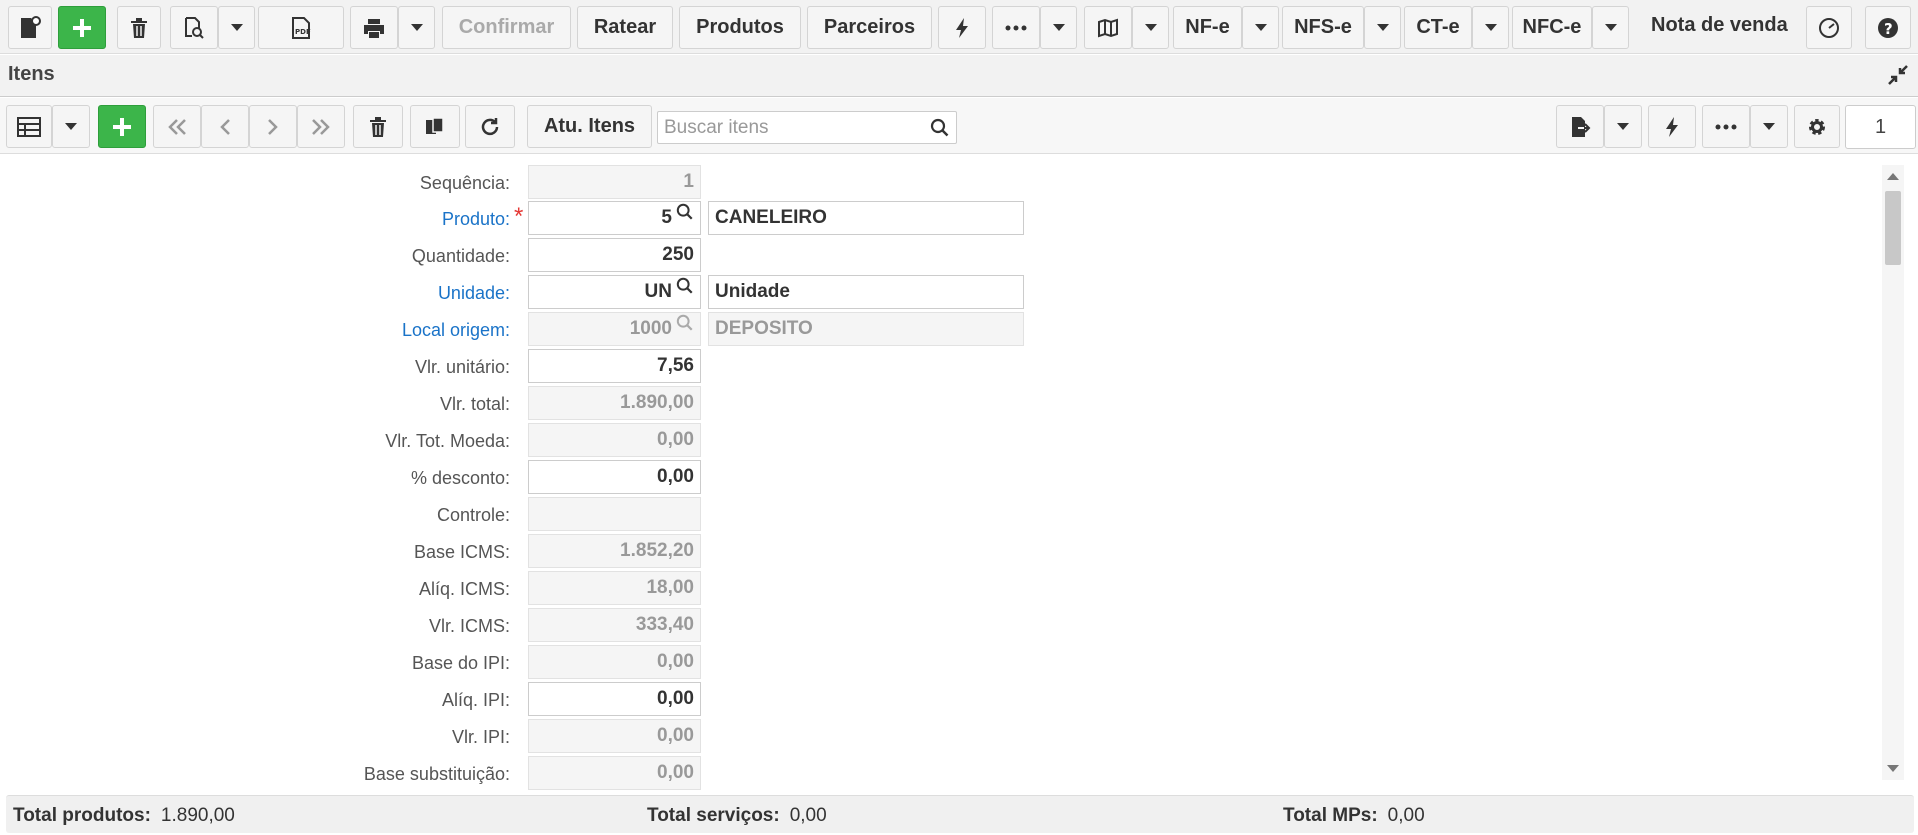 The image size is (1918, 835). I want to click on field-row-vlr-total: Vlr. total: 1.890,00, so click(550, 403).